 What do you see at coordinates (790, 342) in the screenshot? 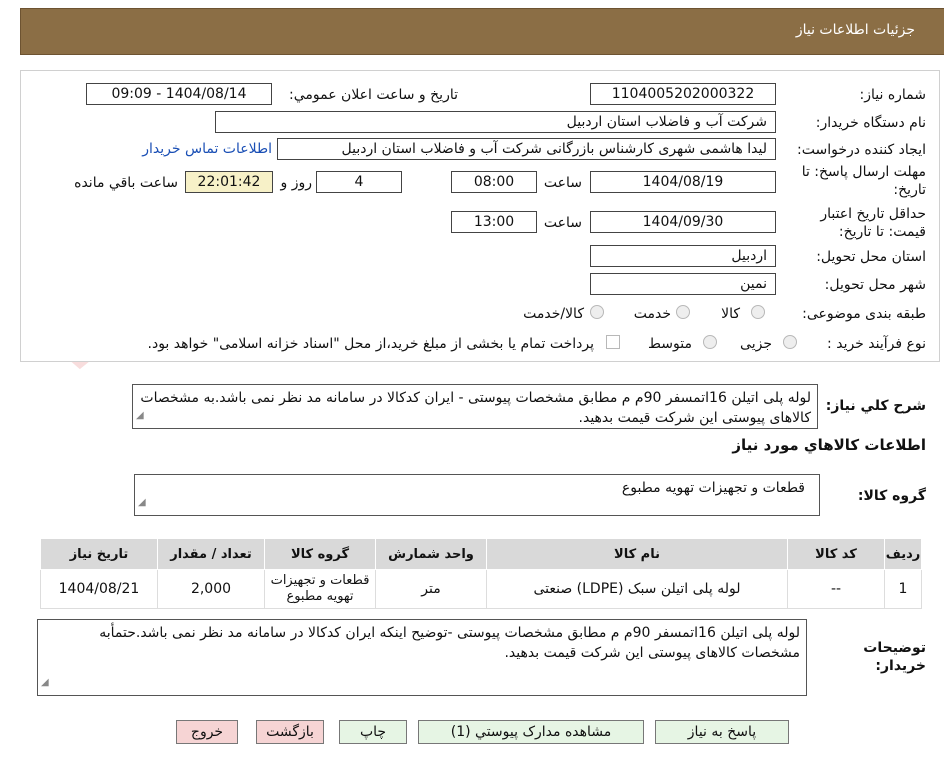
I see `process-radio-minor` at bounding box center [790, 342].